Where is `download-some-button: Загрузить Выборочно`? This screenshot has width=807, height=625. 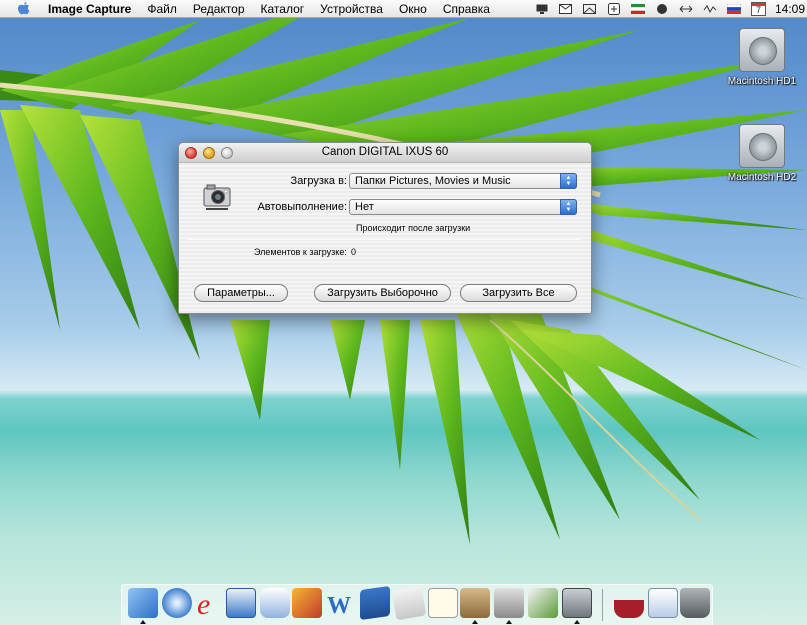 download-some-button: Загрузить Выборочно is located at coordinates (382, 293).